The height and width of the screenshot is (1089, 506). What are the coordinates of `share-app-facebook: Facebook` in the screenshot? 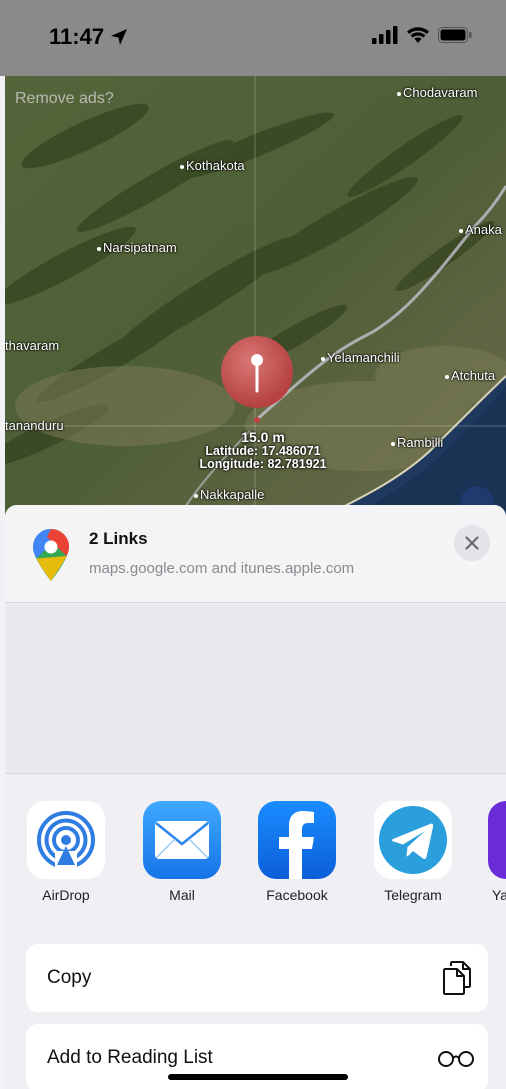 It's located at (297, 852).